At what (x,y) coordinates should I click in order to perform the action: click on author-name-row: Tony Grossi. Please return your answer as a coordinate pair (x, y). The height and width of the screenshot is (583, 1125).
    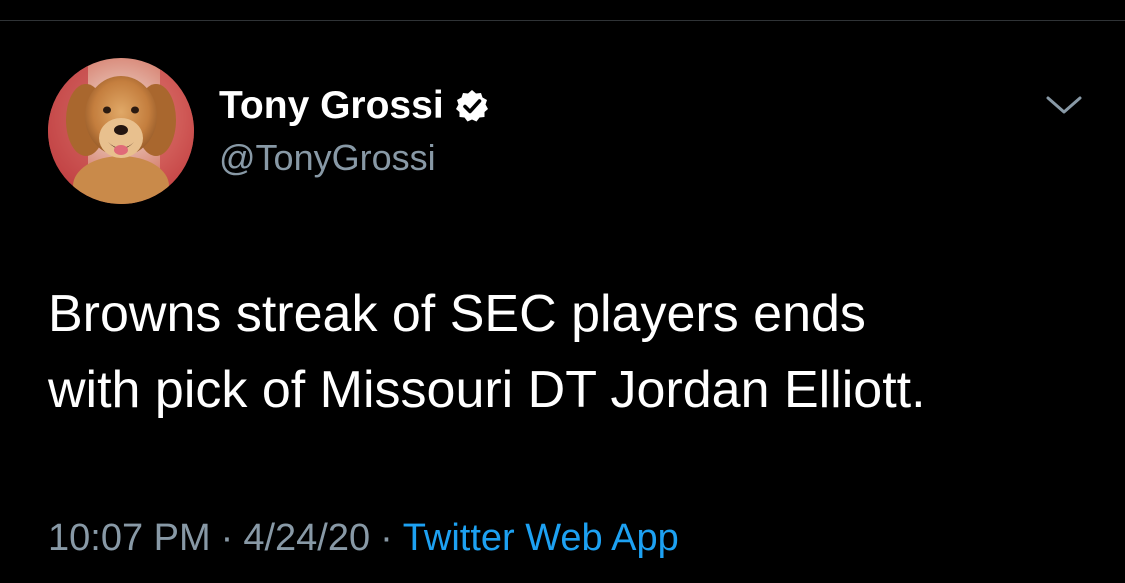
    Looking at the image, I should click on (354, 106).